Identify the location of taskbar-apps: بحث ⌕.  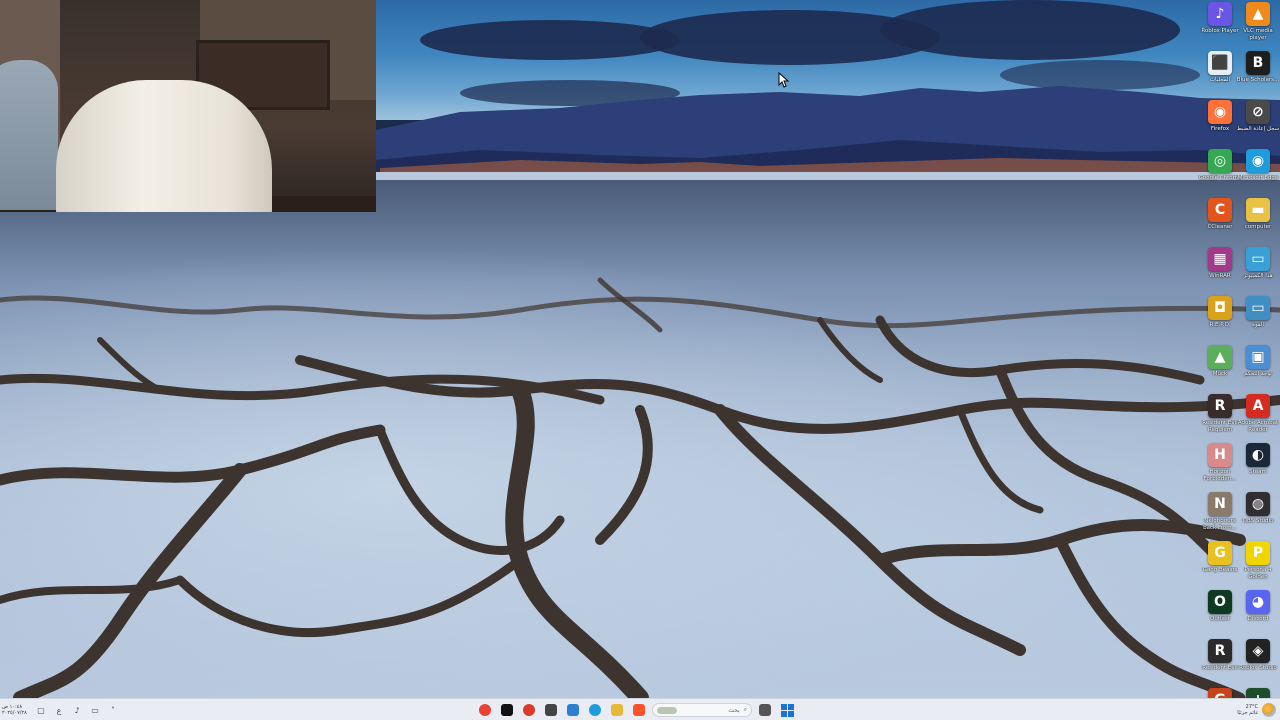
(636, 709).